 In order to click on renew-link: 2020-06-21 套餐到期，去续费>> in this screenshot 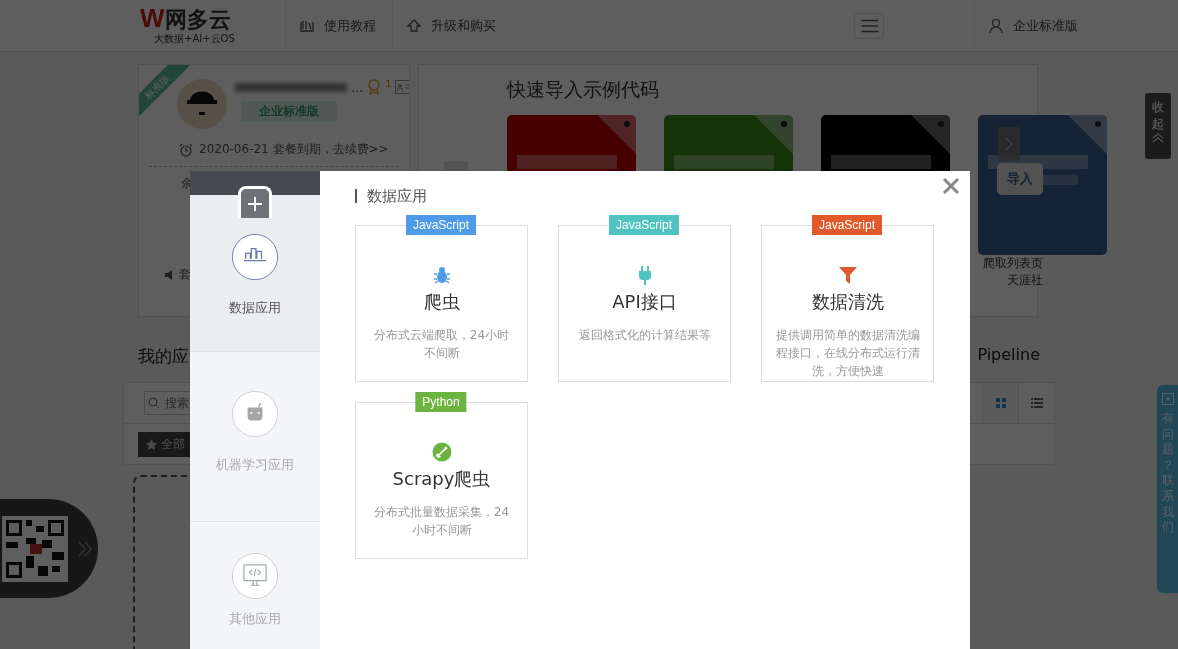, I will do `click(294, 149)`.